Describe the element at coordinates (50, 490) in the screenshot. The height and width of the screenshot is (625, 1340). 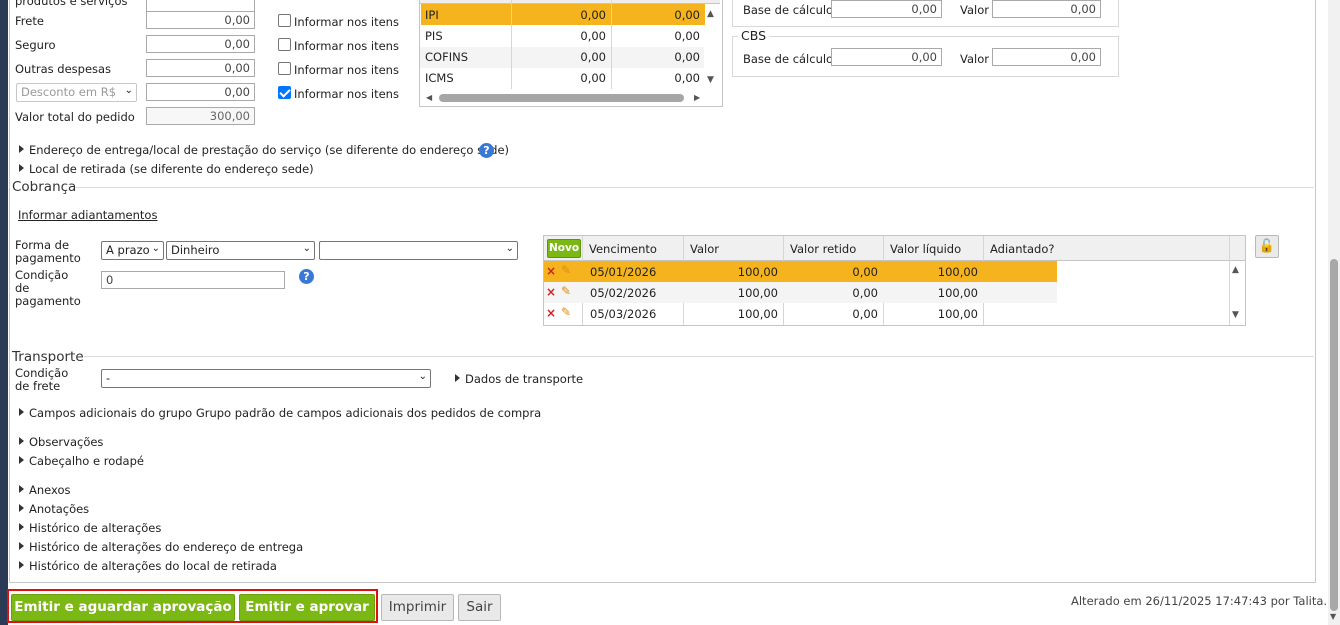
I see `section-anexos: Anexos` at that location.